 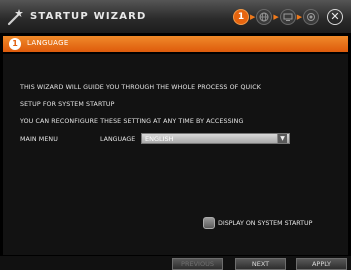 What do you see at coordinates (321, 264) in the screenshot?
I see `apply-button: APPLY` at bounding box center [321, 264].